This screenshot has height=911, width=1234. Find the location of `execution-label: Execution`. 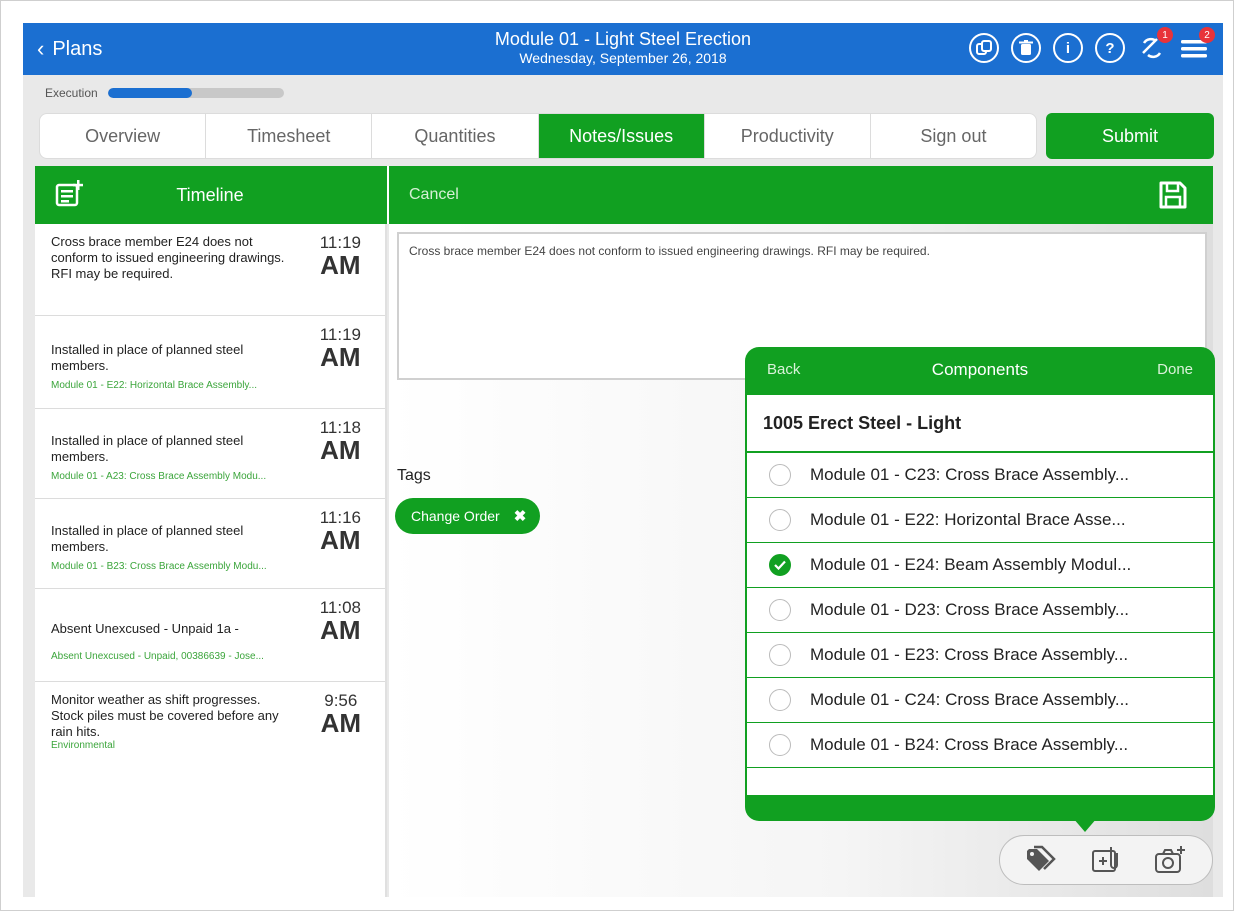

execution-label: Execution is located at coordinates (71, 93).